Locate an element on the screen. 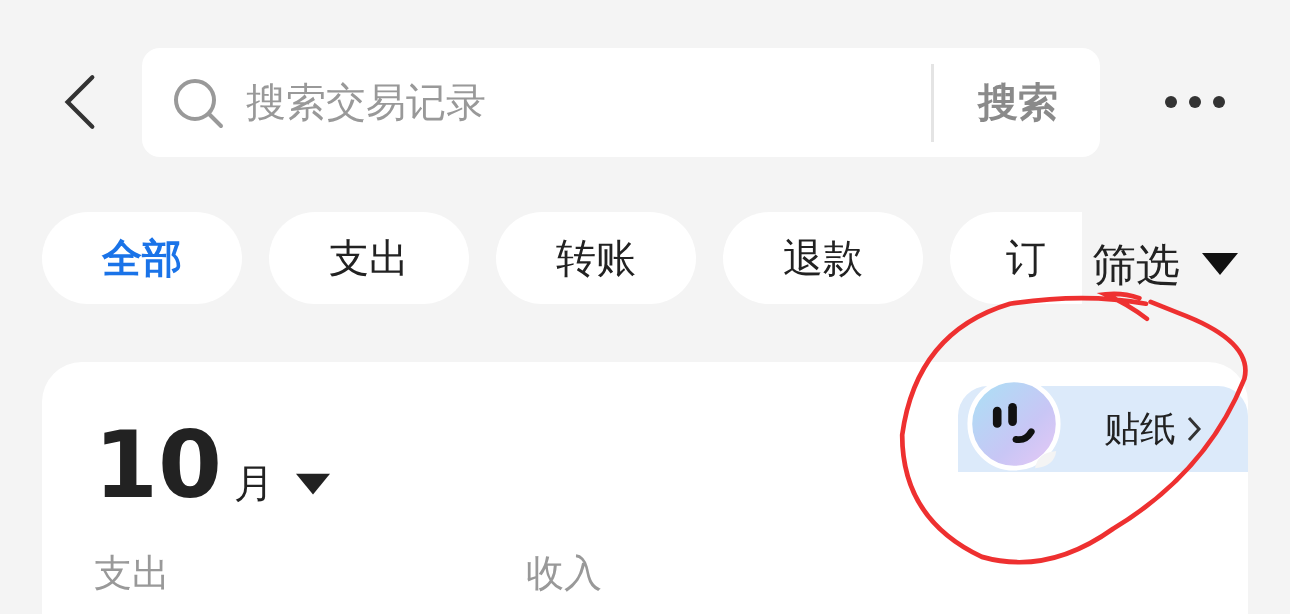 This screenshot has width=1290, height=614. chevron-right-icon is located at coordinates (1194, 429).